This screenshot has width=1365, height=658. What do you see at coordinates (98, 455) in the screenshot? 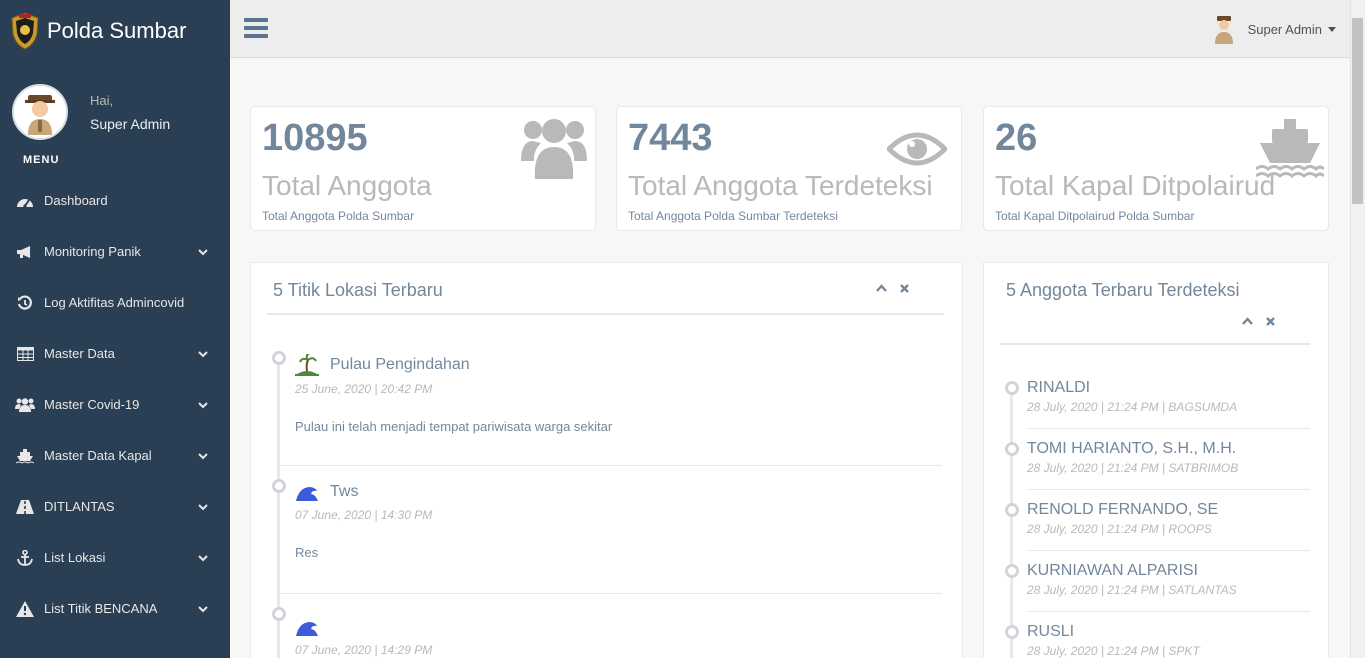
I see `sidebar-item-label: Master Data Kapal` at bounding box center [98, 455].